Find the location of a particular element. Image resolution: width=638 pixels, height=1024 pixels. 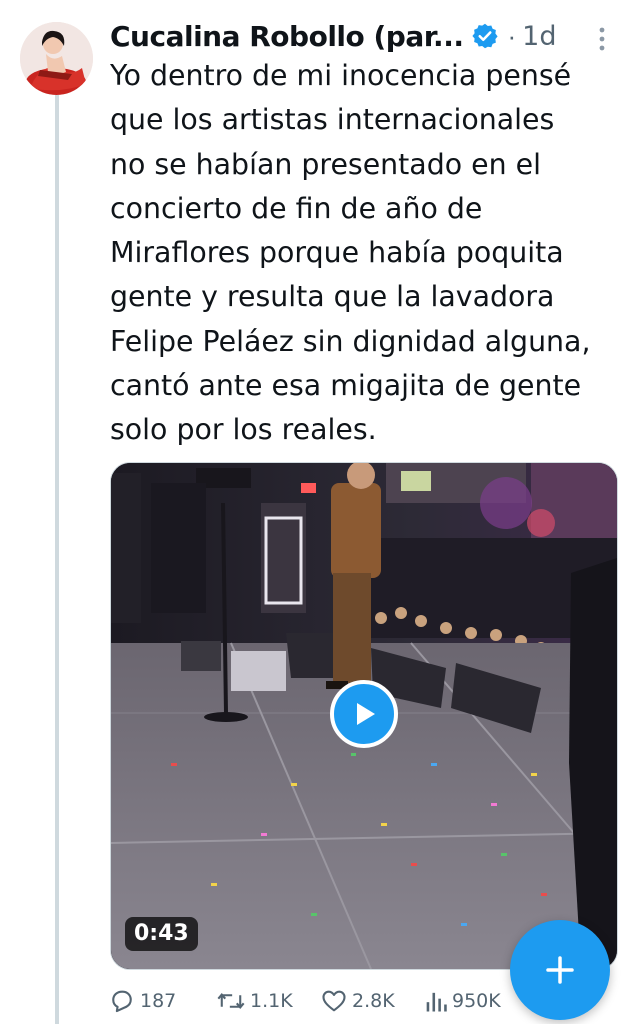

views-button: 950K is located at coordinates (462, 1001).